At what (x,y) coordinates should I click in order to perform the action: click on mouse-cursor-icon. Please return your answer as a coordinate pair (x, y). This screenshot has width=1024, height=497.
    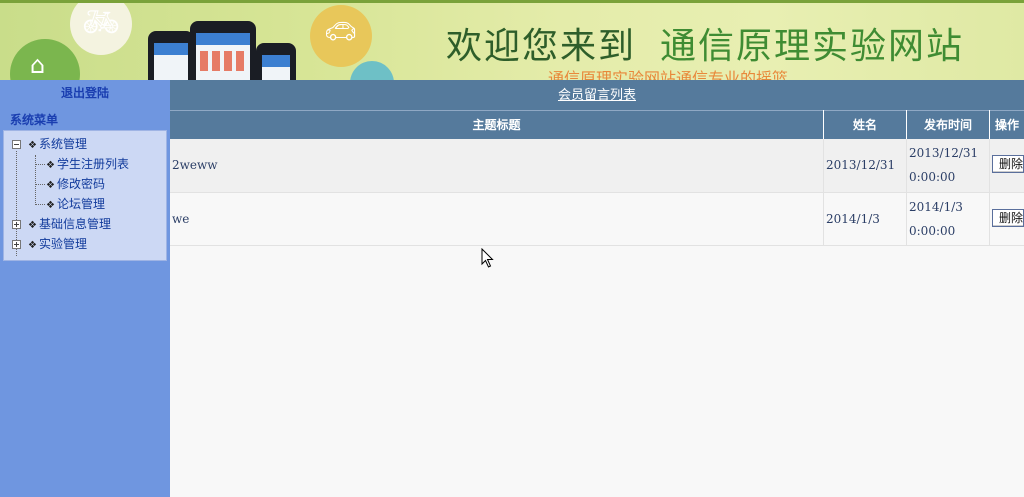
    Looking at the image, I should click on (487, 258).